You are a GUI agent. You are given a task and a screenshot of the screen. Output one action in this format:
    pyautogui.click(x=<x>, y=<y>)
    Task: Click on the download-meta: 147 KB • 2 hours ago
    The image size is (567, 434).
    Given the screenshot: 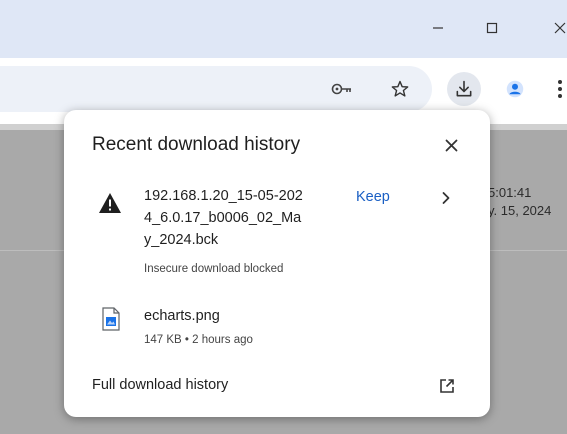 What is the action you would take?
    pyautogui.click(x=198, y=340)
    